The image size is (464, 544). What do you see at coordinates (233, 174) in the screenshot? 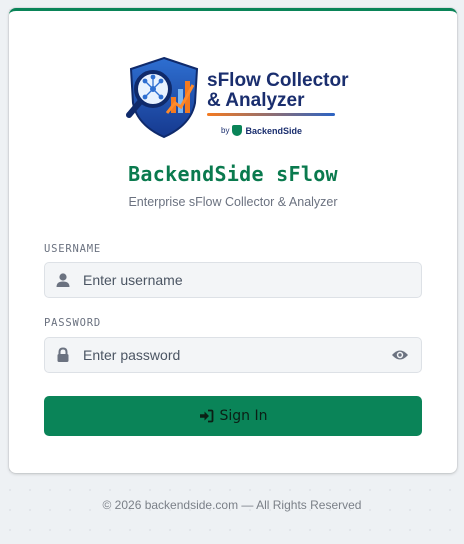
I see `page-title: BackendSide sFlow` at bounding box center [233, 174].